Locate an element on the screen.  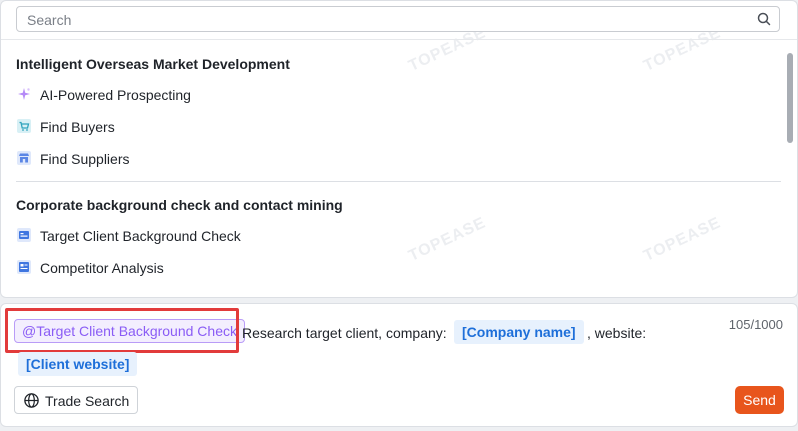
client-website-slot: [Client website] is located at coordinates (78, 364).